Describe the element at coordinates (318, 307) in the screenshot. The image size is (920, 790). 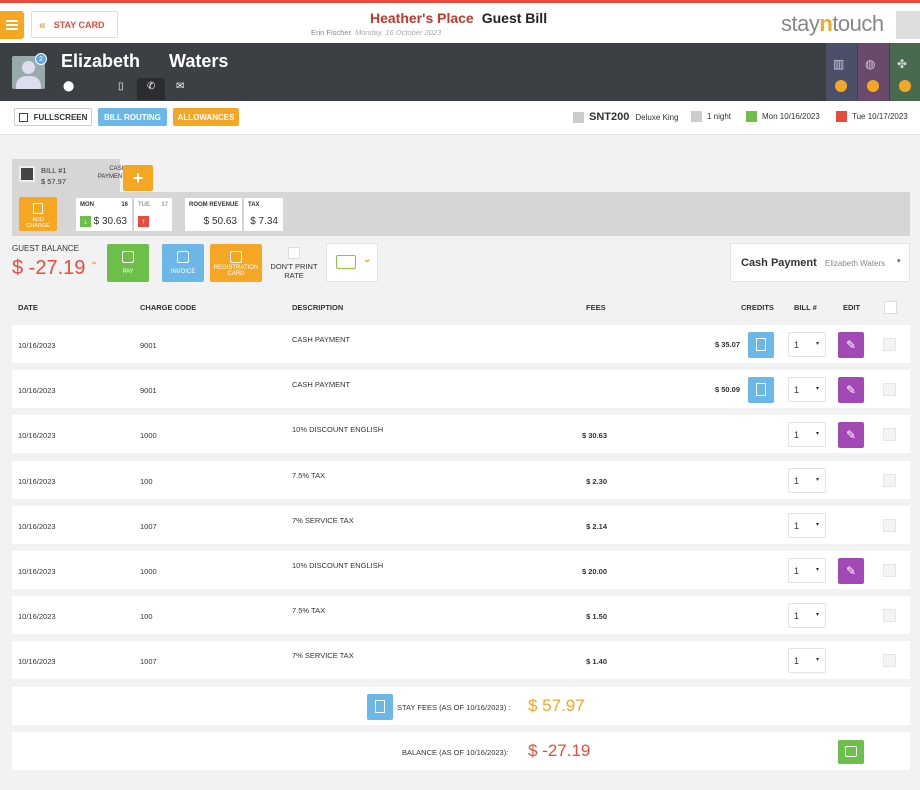
I see `col-description: DESCRIPTION` at that location.